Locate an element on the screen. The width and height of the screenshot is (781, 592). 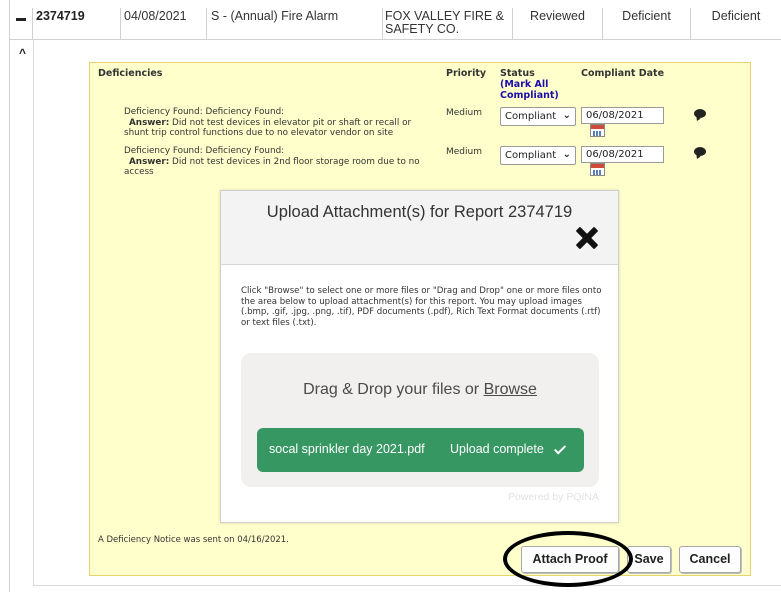
check-icon is located at coordinates (560, 448).